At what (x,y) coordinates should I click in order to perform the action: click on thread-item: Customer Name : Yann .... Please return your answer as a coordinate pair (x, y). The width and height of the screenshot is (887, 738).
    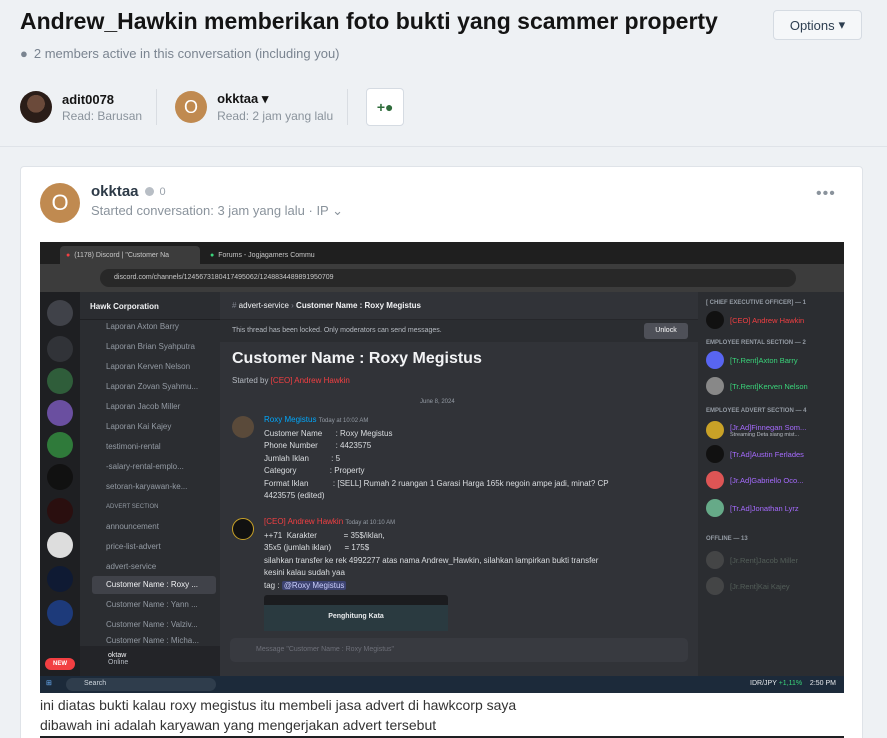
    Looking at the image, I should click on (154, 605).